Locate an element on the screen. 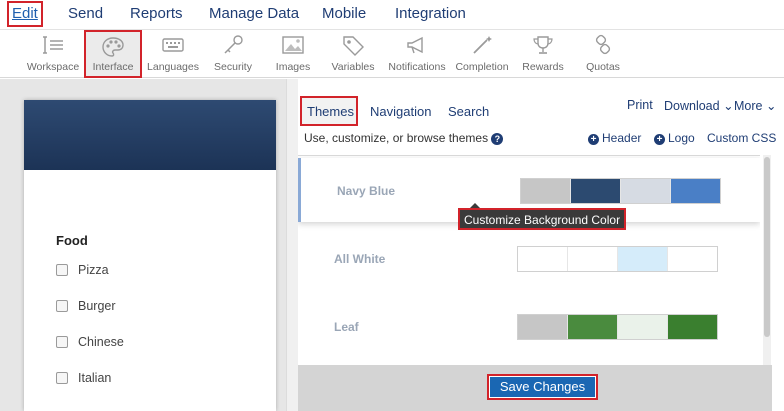 The width and height of the screenshot is (784, 411). tool-label: Variables is located at coordinates (353, 67).